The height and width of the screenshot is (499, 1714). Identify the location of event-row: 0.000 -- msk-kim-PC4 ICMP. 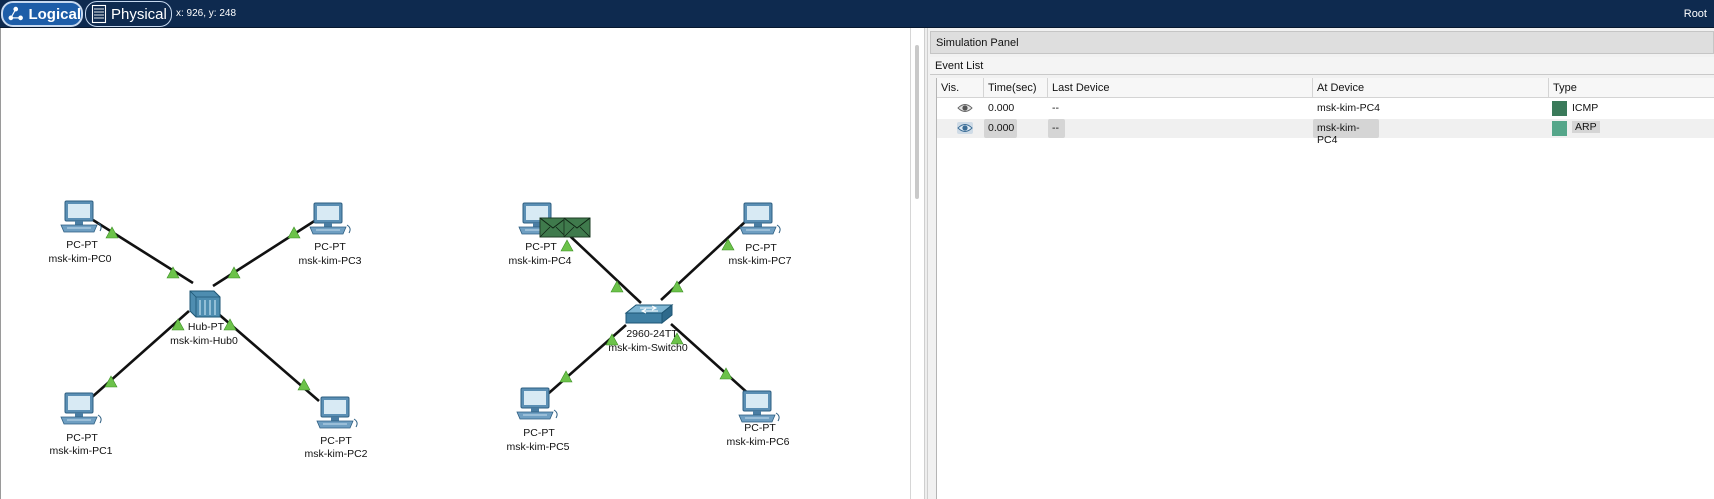
(1325, 108).